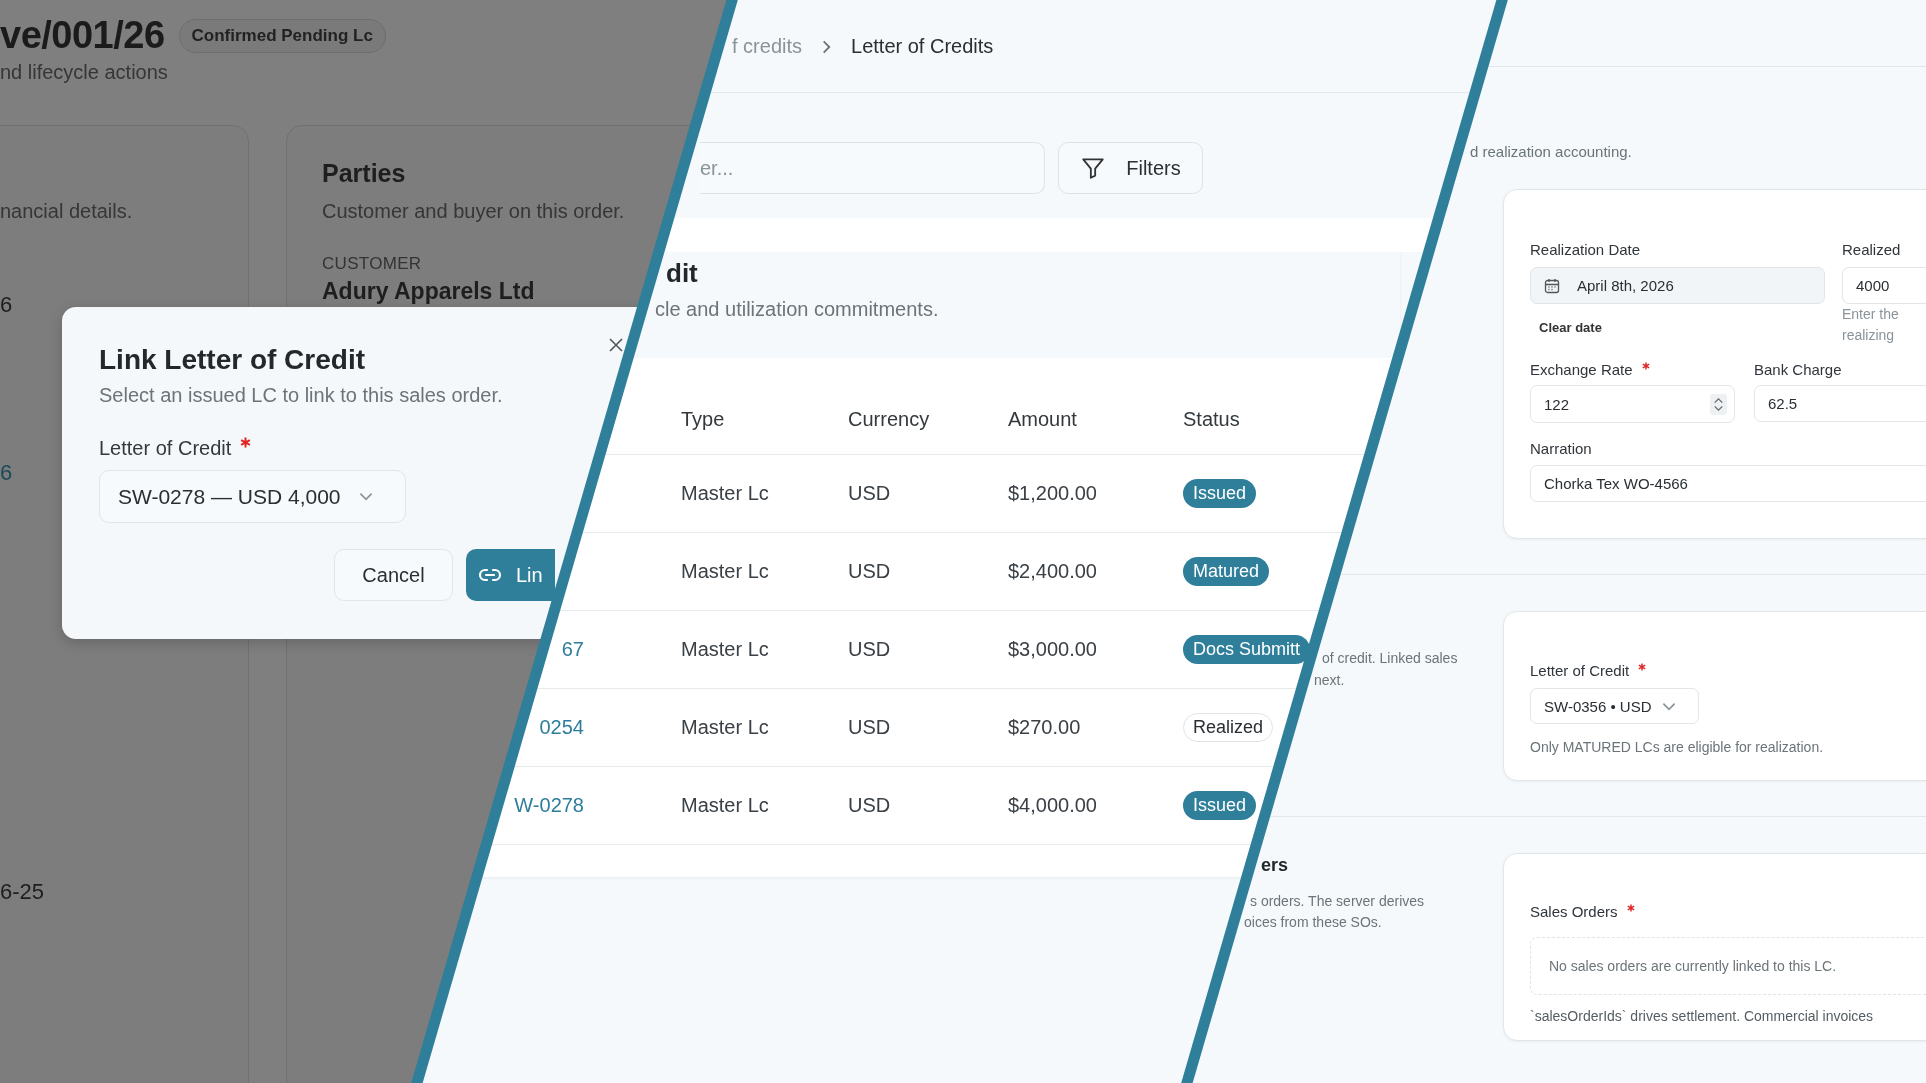 The width and height of the screenshot is (1926, 1083). Describe the element at coordinates (1840, 403) in the screenshot. I see `input-field: 62.5` at that location.